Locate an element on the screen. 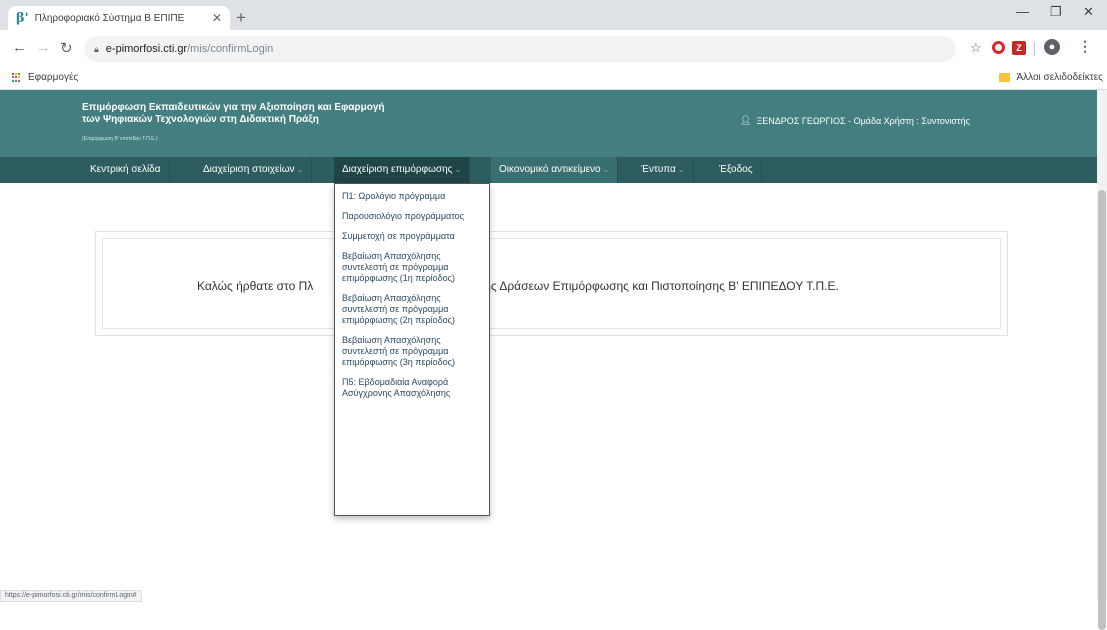 Image resolution: width=1107 pixels, height=630 pixels. browser-tab: β' Πληροφοριακό Σύστημα Β ΕΠΙΠΕ ✕ is located at coordinates (119, 18).